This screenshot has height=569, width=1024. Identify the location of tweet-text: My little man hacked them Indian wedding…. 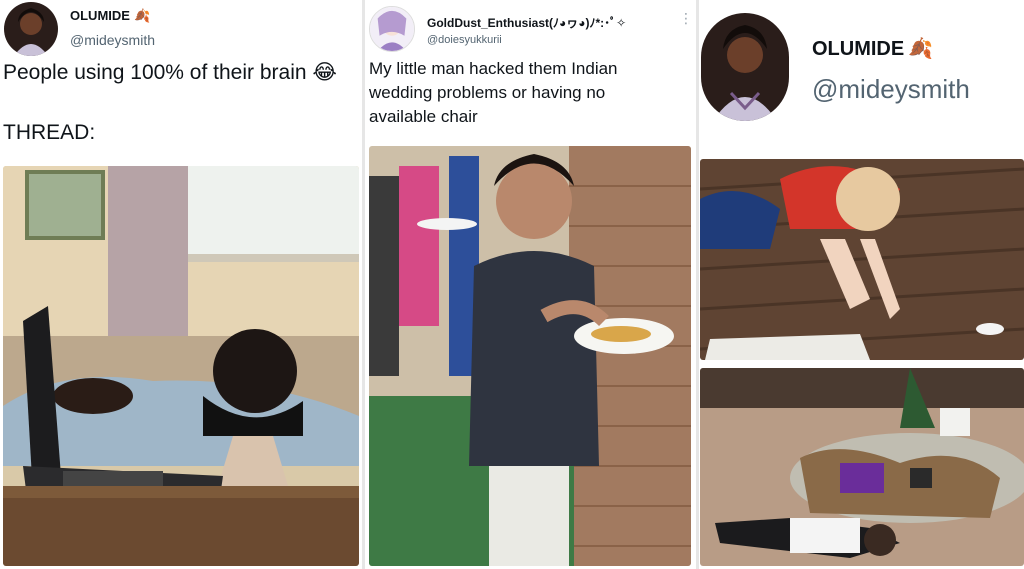
(493, 92).